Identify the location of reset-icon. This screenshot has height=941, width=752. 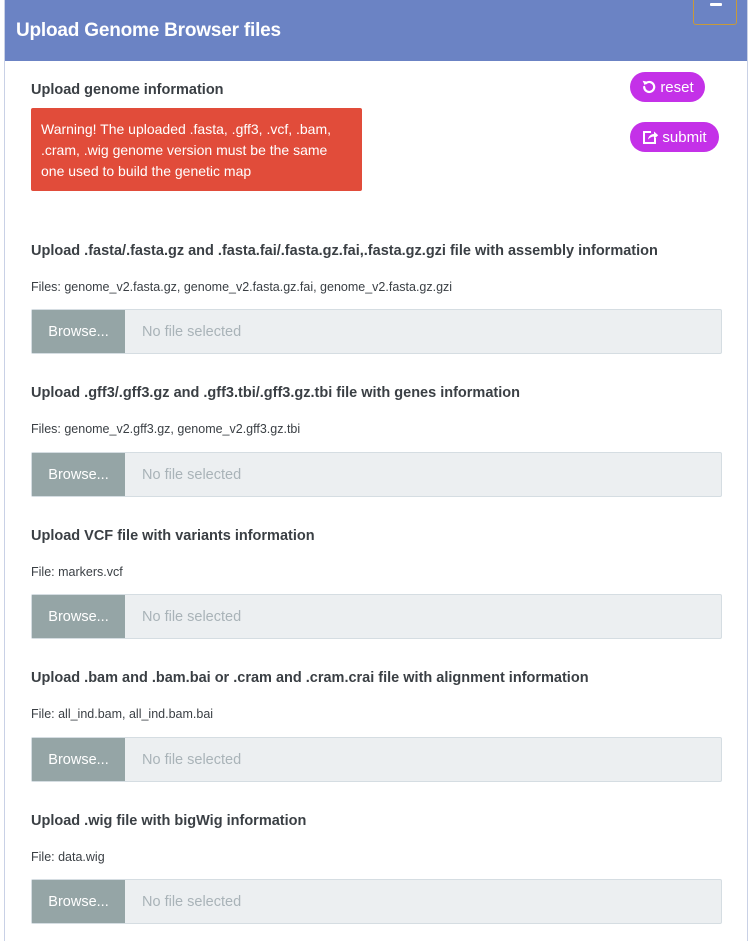
(649, 87).